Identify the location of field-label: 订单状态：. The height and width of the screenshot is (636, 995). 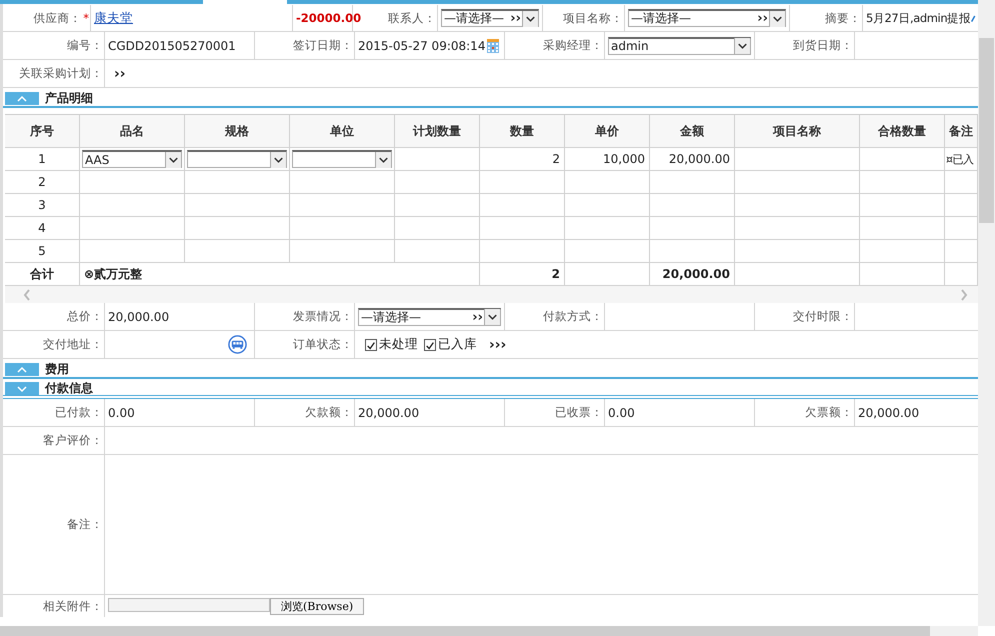
(323, 344).